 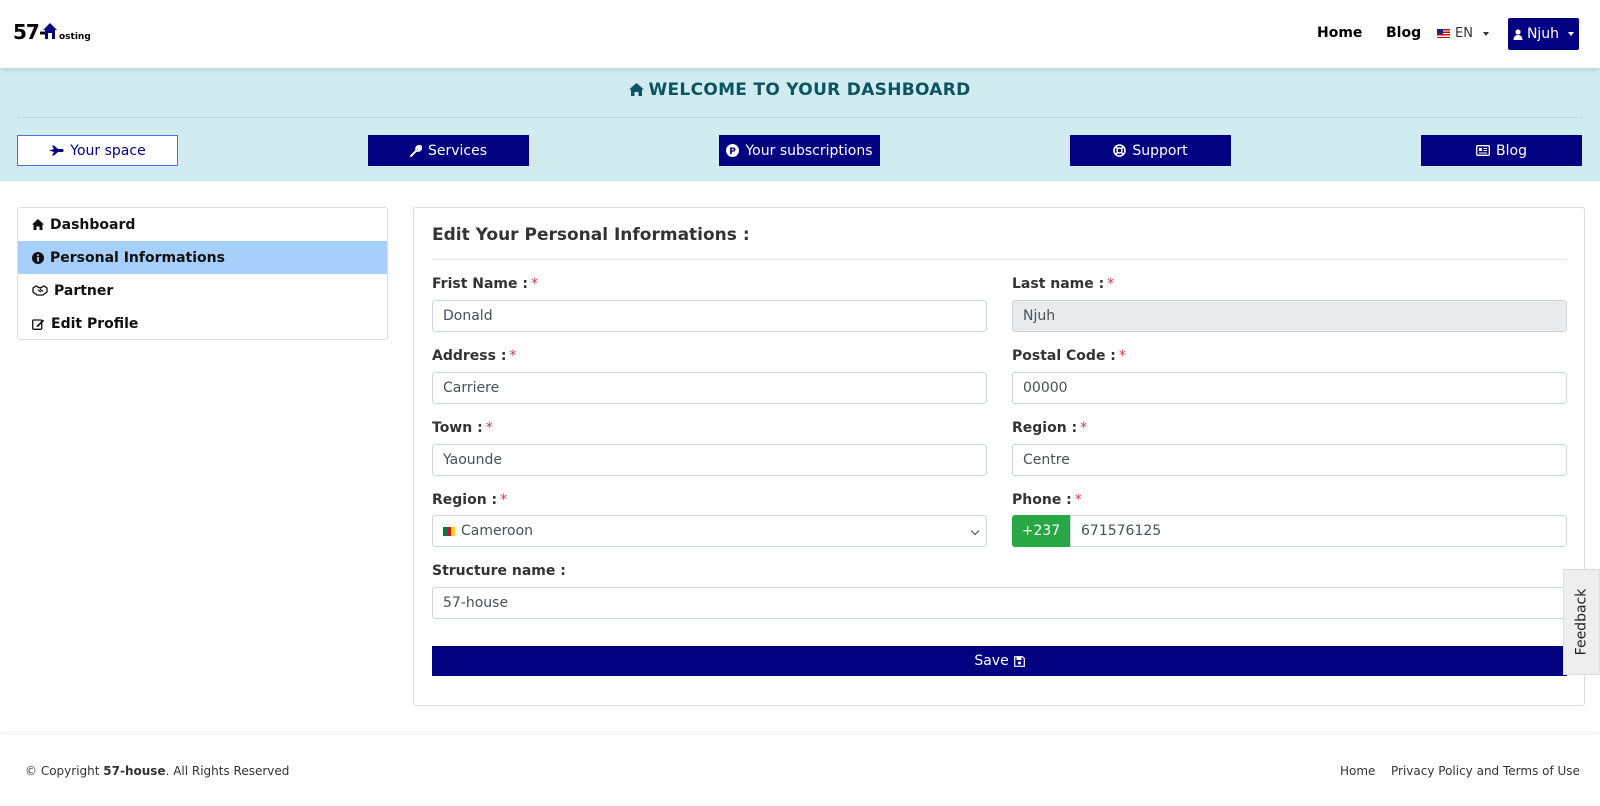 I want to click on form-divider, so click(x=999, y=259).